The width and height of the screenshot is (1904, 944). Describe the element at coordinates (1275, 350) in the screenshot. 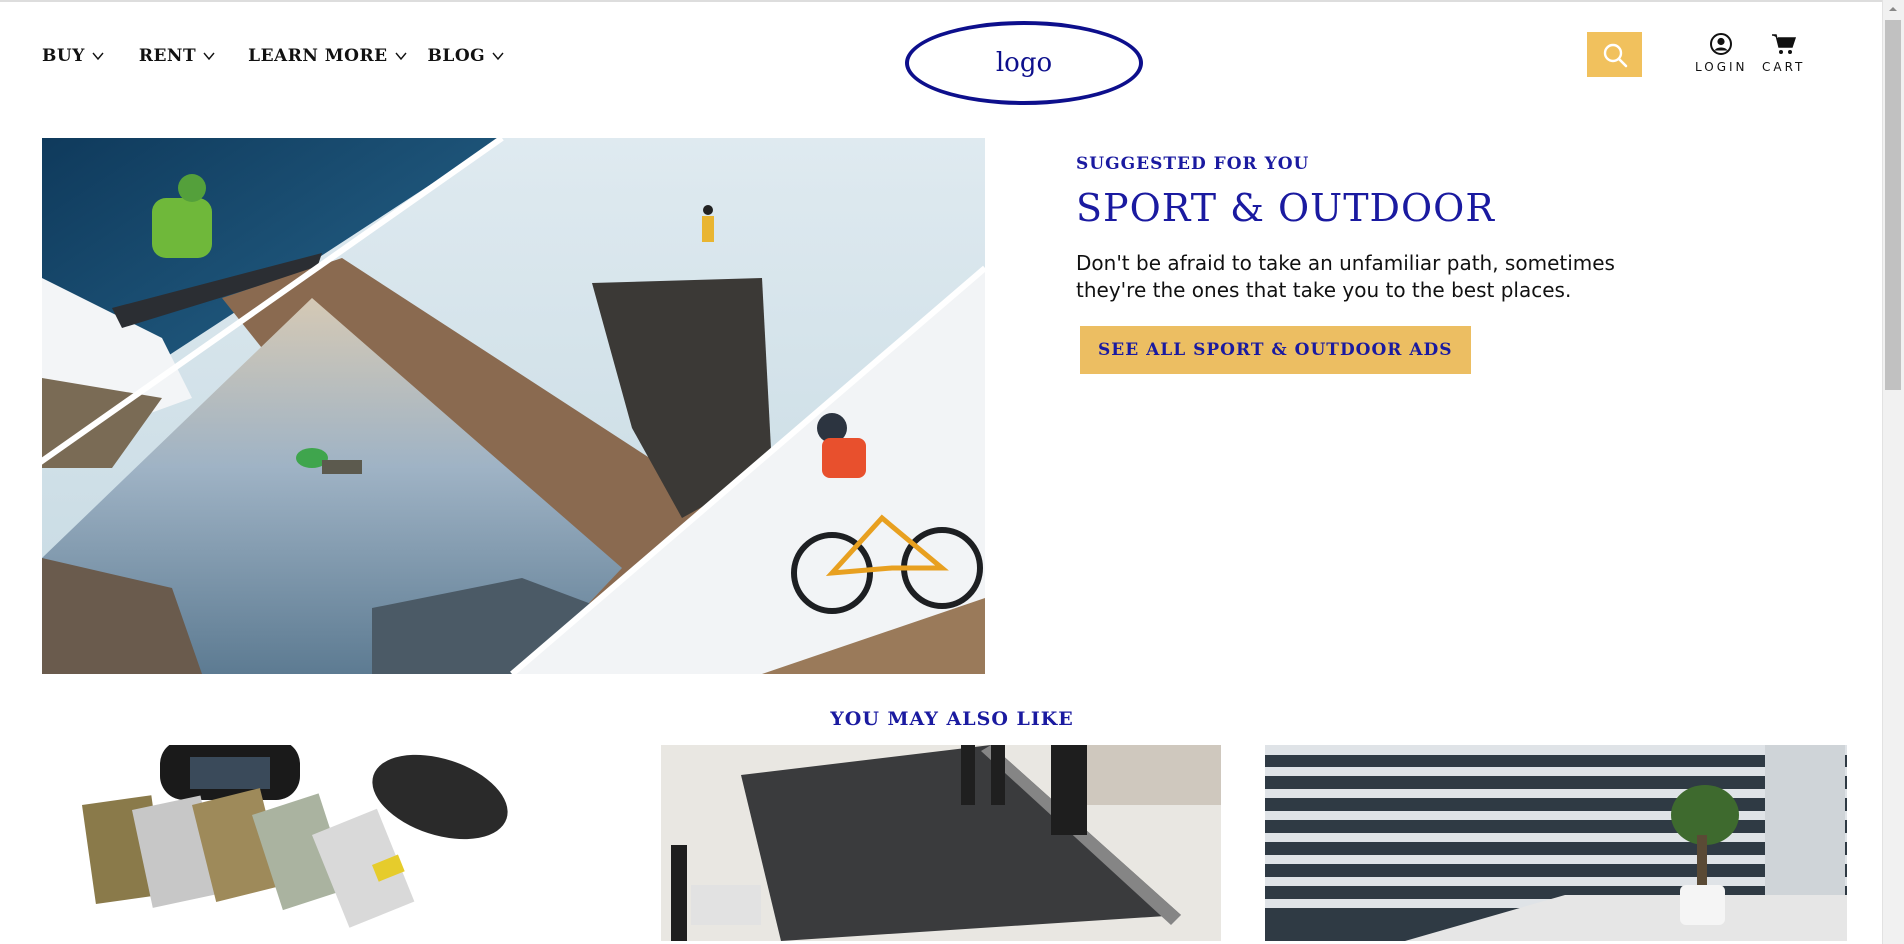

I see `see-all-sport-outdoor-ads-button: SEE ALL SPORT & OUTDOOR ADS` at that location.